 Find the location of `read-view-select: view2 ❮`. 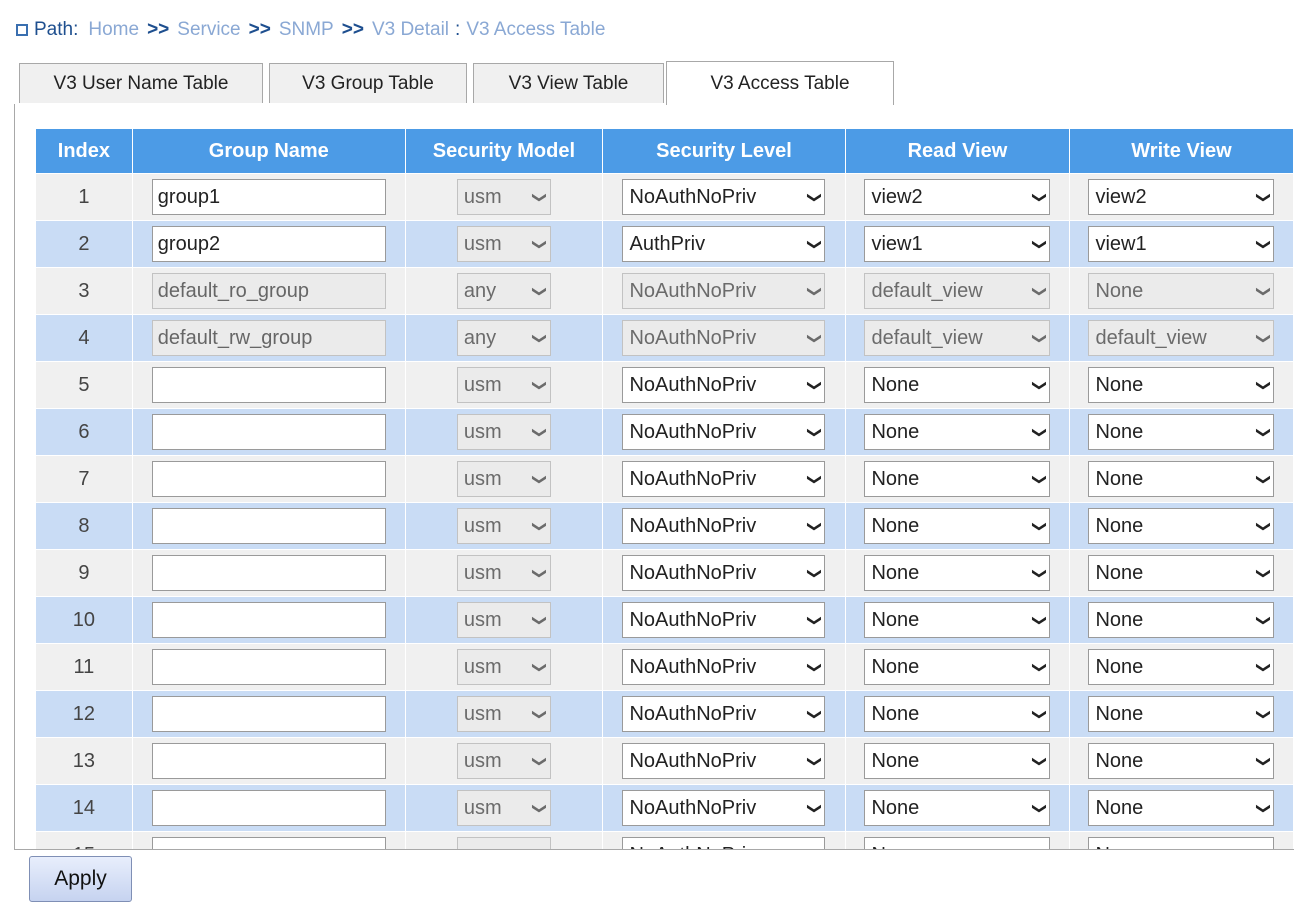

read-view-select: view2 ❮ is located at coordinates (957, 197).